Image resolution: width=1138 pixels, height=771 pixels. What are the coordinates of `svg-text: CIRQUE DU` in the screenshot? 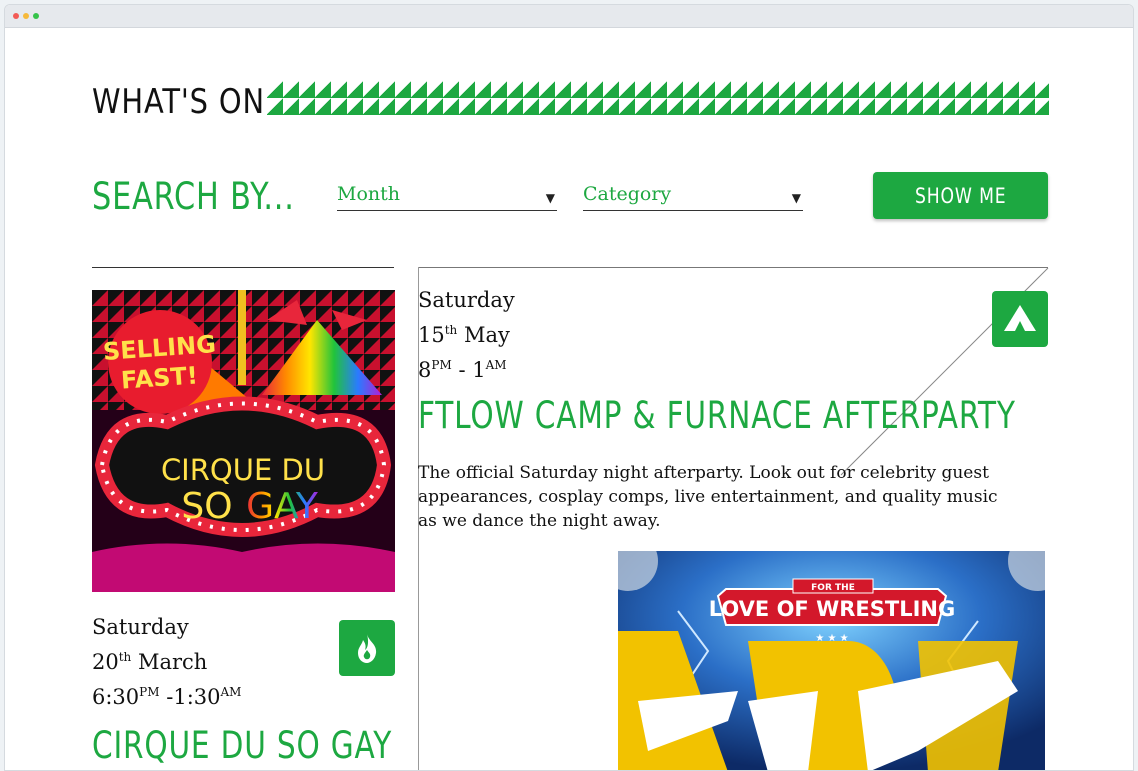 It's located at (243, 470).